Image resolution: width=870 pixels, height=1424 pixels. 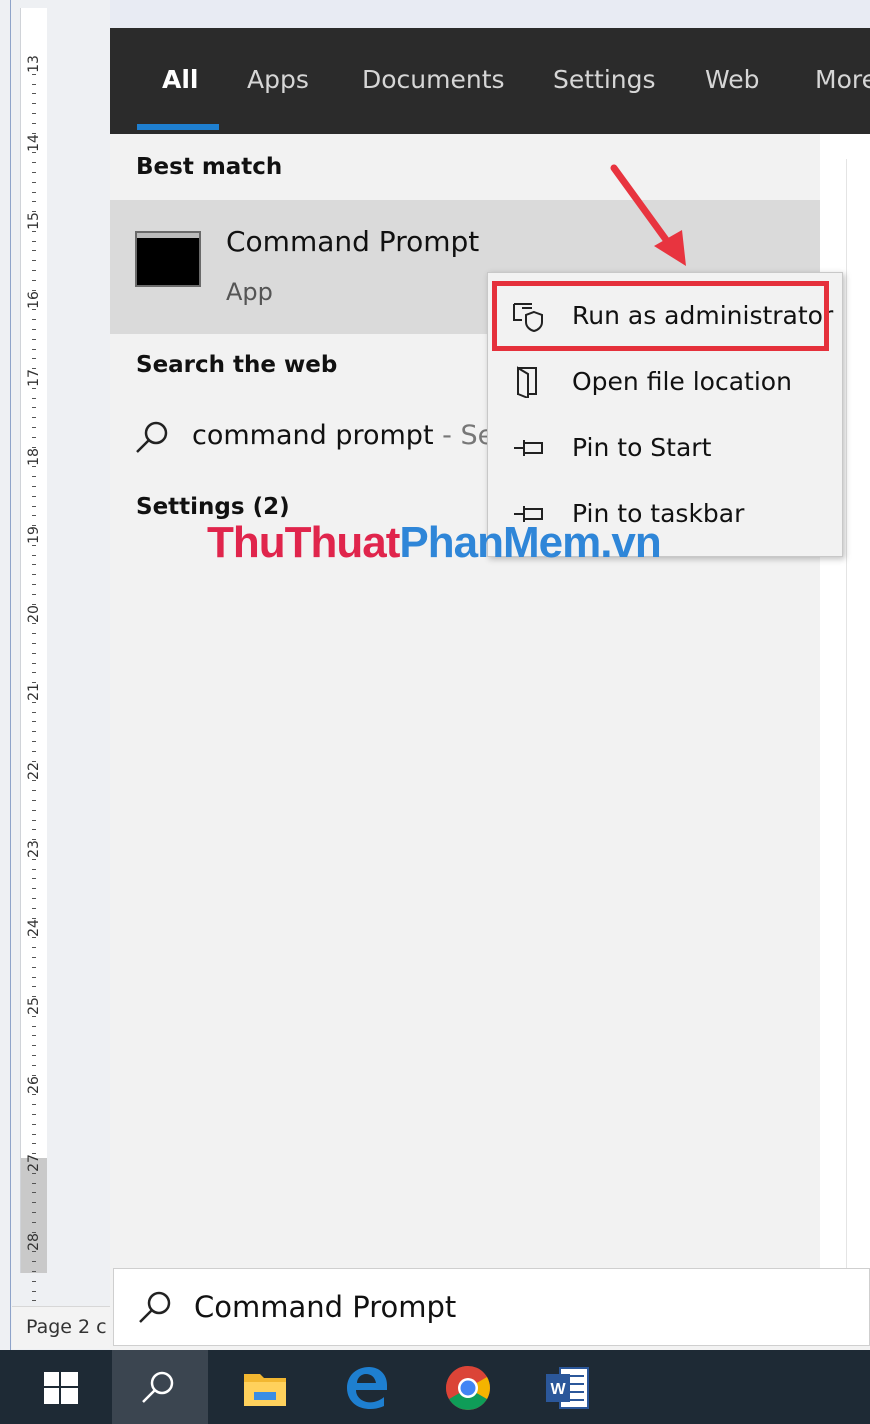 I want to click on ruler-number: 23, so click(x=34, y=849).